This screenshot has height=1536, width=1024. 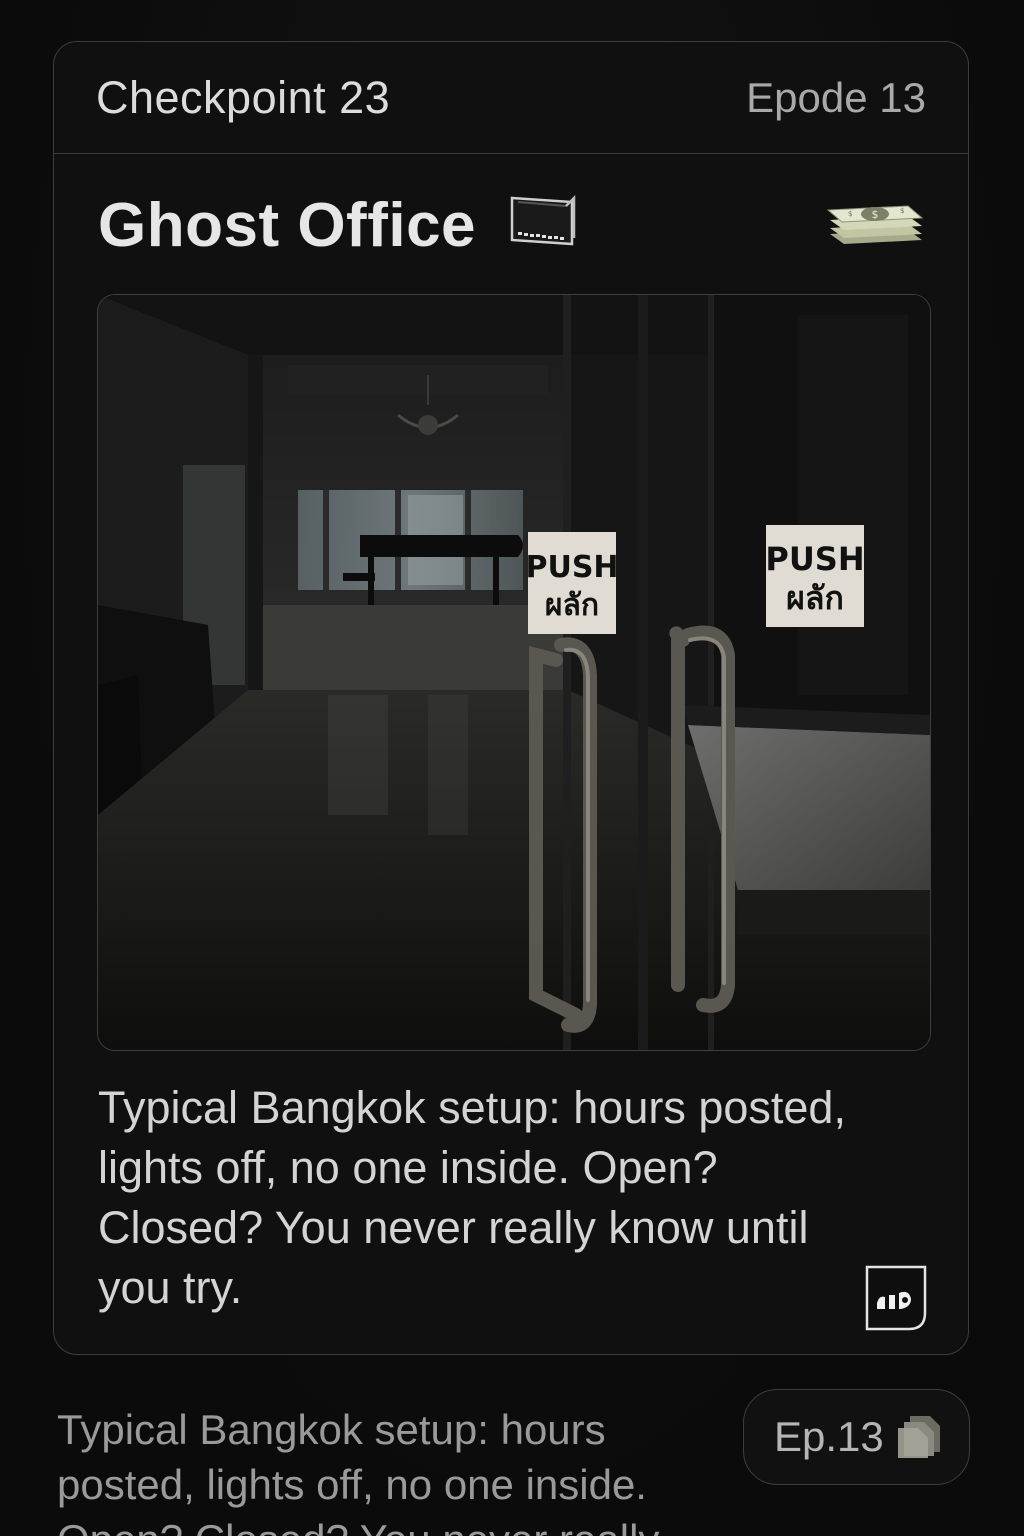 What do you see at coordinates (896, 1298) in the screenshot?
I see `translate-badge-icon` at bounding box center [896, 1298].